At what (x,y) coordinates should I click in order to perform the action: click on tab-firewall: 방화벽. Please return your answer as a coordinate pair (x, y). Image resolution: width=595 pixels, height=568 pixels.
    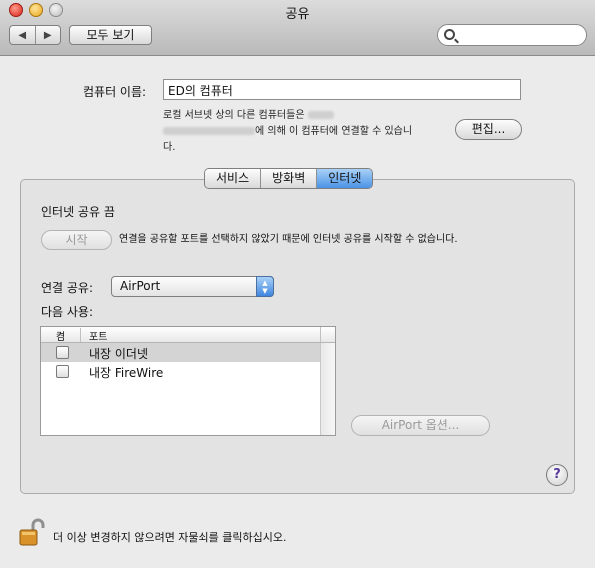
    Looking at the image, I should click on (289, 178).